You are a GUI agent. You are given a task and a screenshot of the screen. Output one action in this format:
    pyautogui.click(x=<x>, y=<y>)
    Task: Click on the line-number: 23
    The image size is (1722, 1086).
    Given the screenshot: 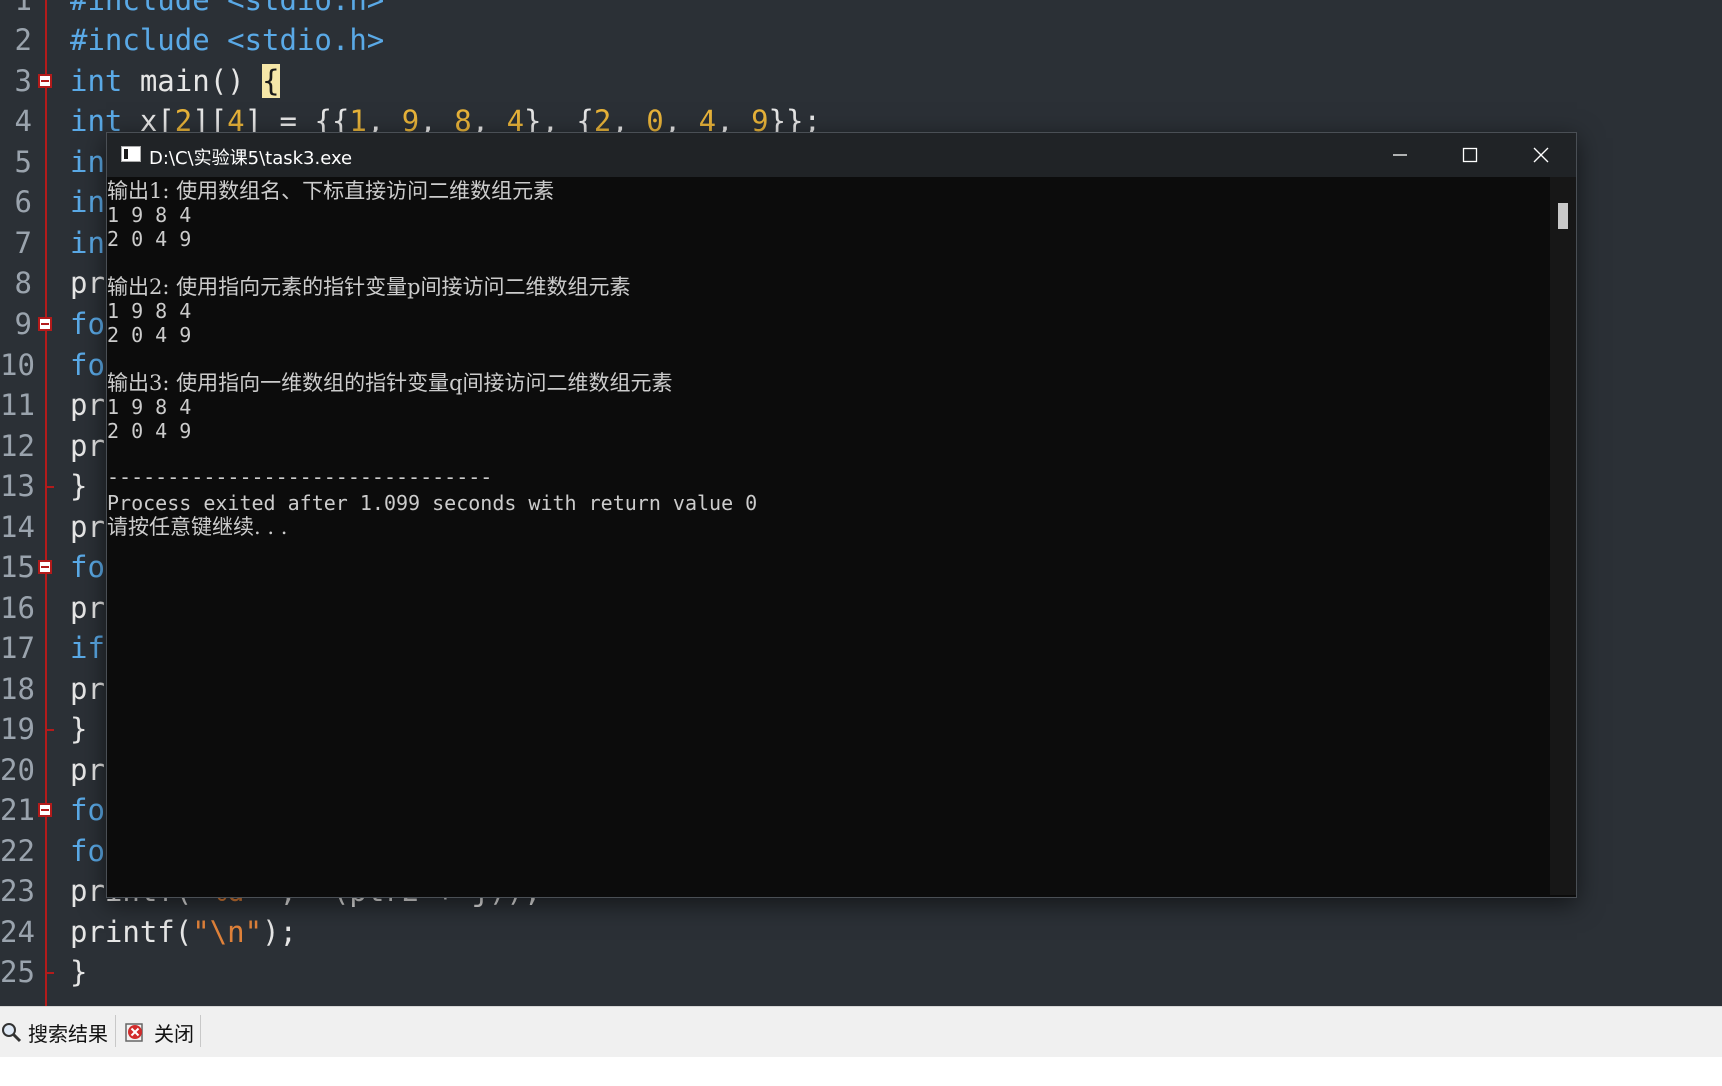 What is the action you would take?
    pyautogui.click(x=17, y=891)
    